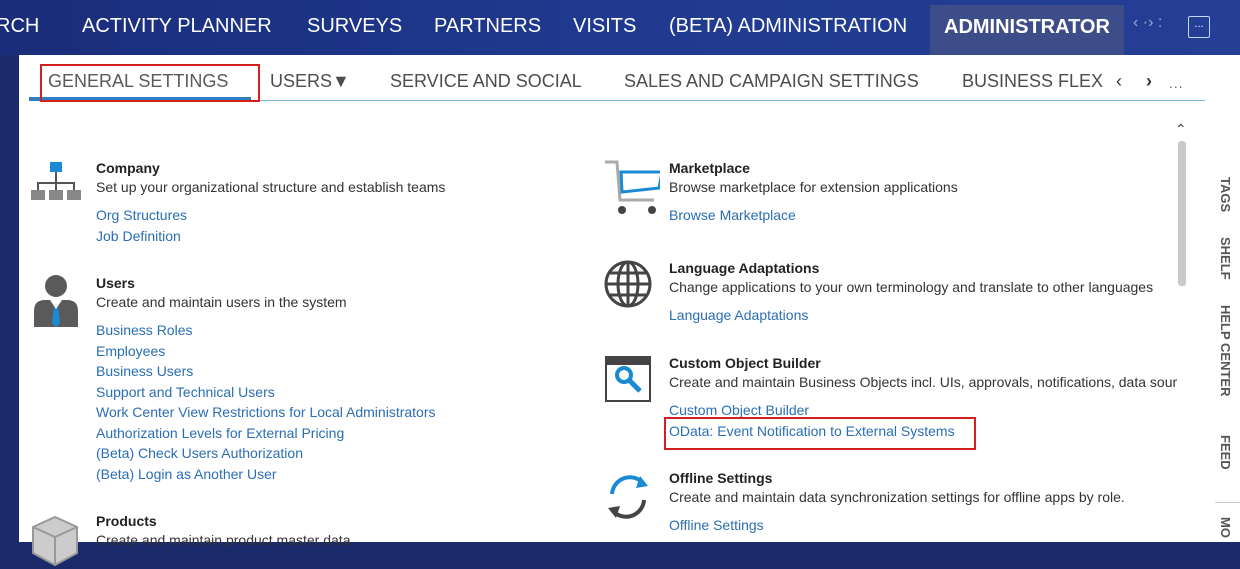 The width and height of the screenshot is (1240, 569). What do you see at coordinates (266, 474) in the screenshot?
I see `link-beta-login-as-another-user: (Beta) Login as Another User` at bounding box center [266, 474].